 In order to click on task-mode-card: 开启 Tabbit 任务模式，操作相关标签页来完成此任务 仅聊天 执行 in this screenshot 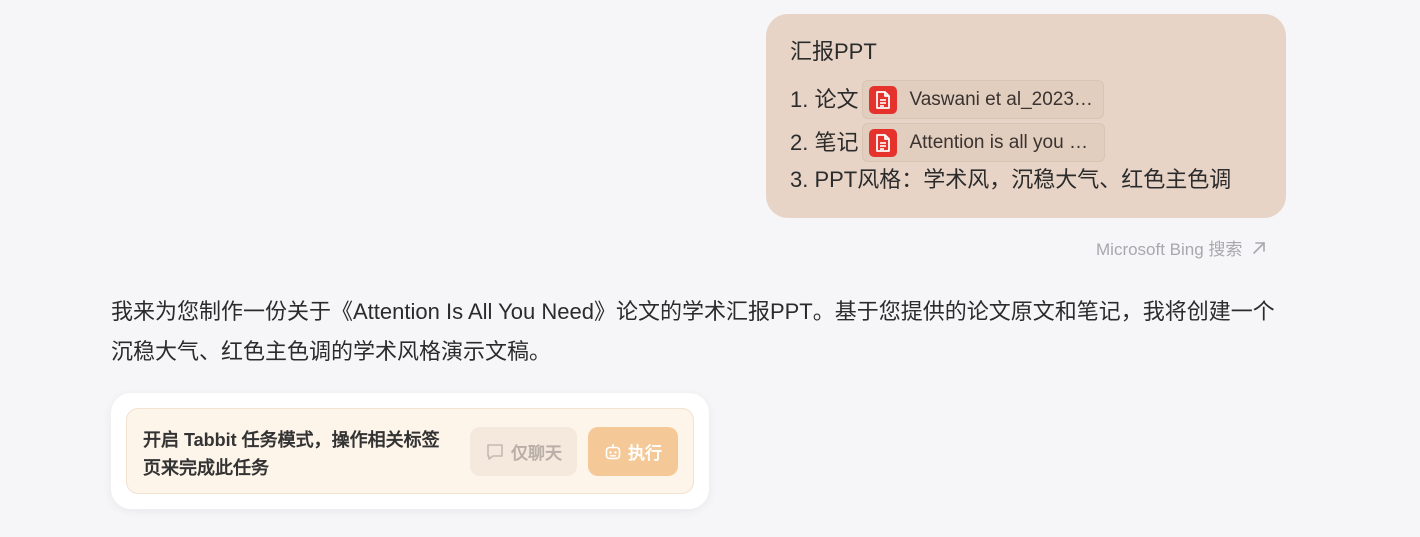, I will do `click(410, 451)`.